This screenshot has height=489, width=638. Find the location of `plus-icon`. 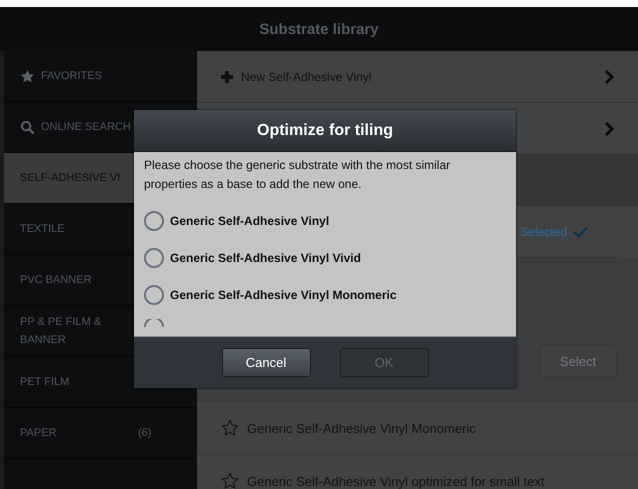

plus-icon is located at coordinates (227, 76).